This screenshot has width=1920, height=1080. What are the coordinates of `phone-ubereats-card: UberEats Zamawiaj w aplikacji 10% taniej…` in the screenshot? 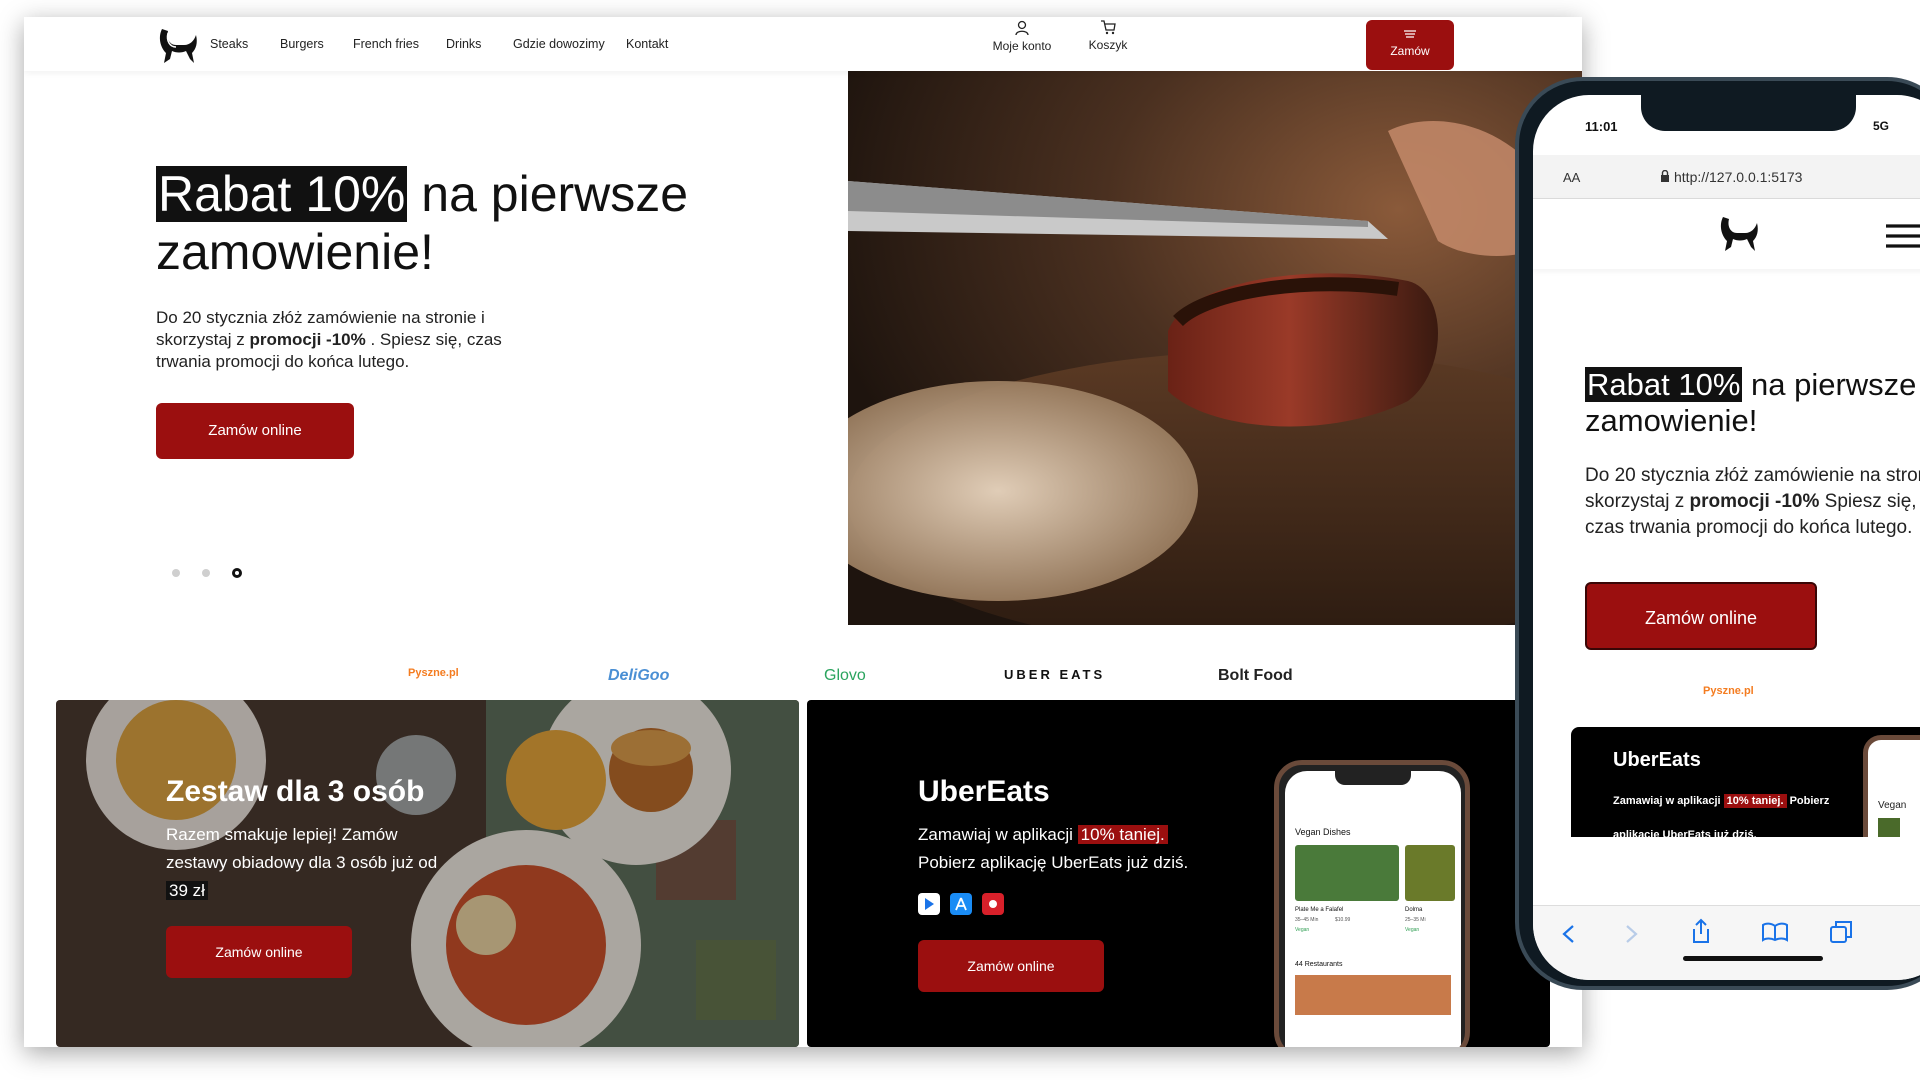 It's located at (1745, 782).